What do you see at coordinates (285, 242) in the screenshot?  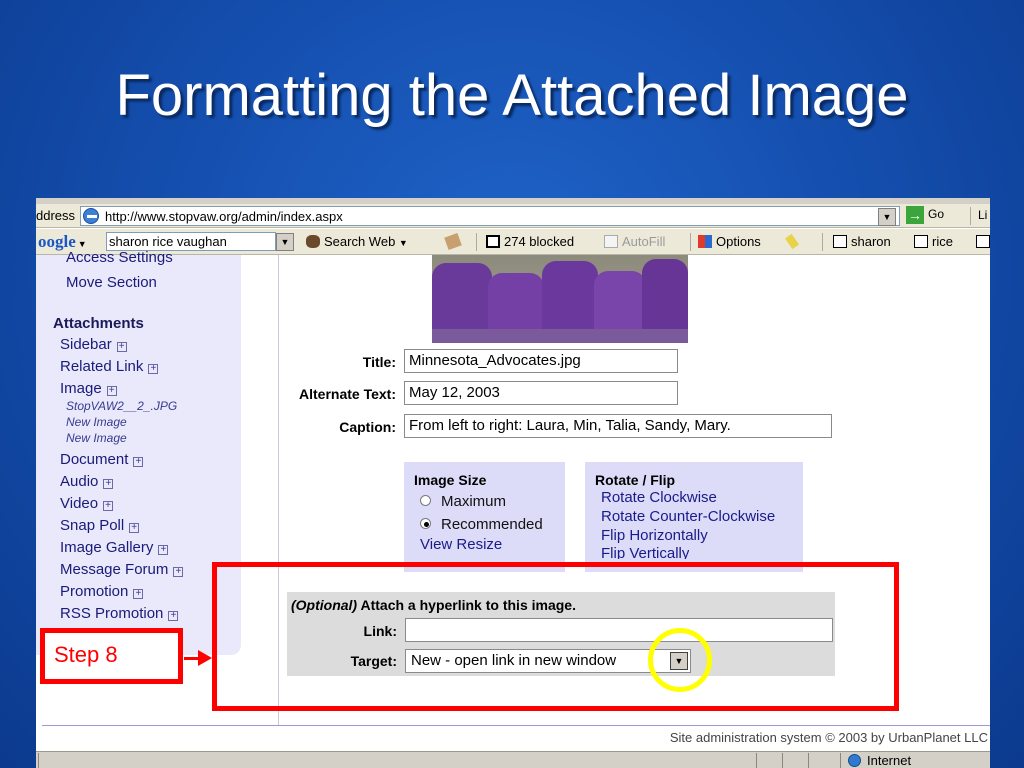 I see `google-search-dropdown: ▼` at bounding box center [285, 242].